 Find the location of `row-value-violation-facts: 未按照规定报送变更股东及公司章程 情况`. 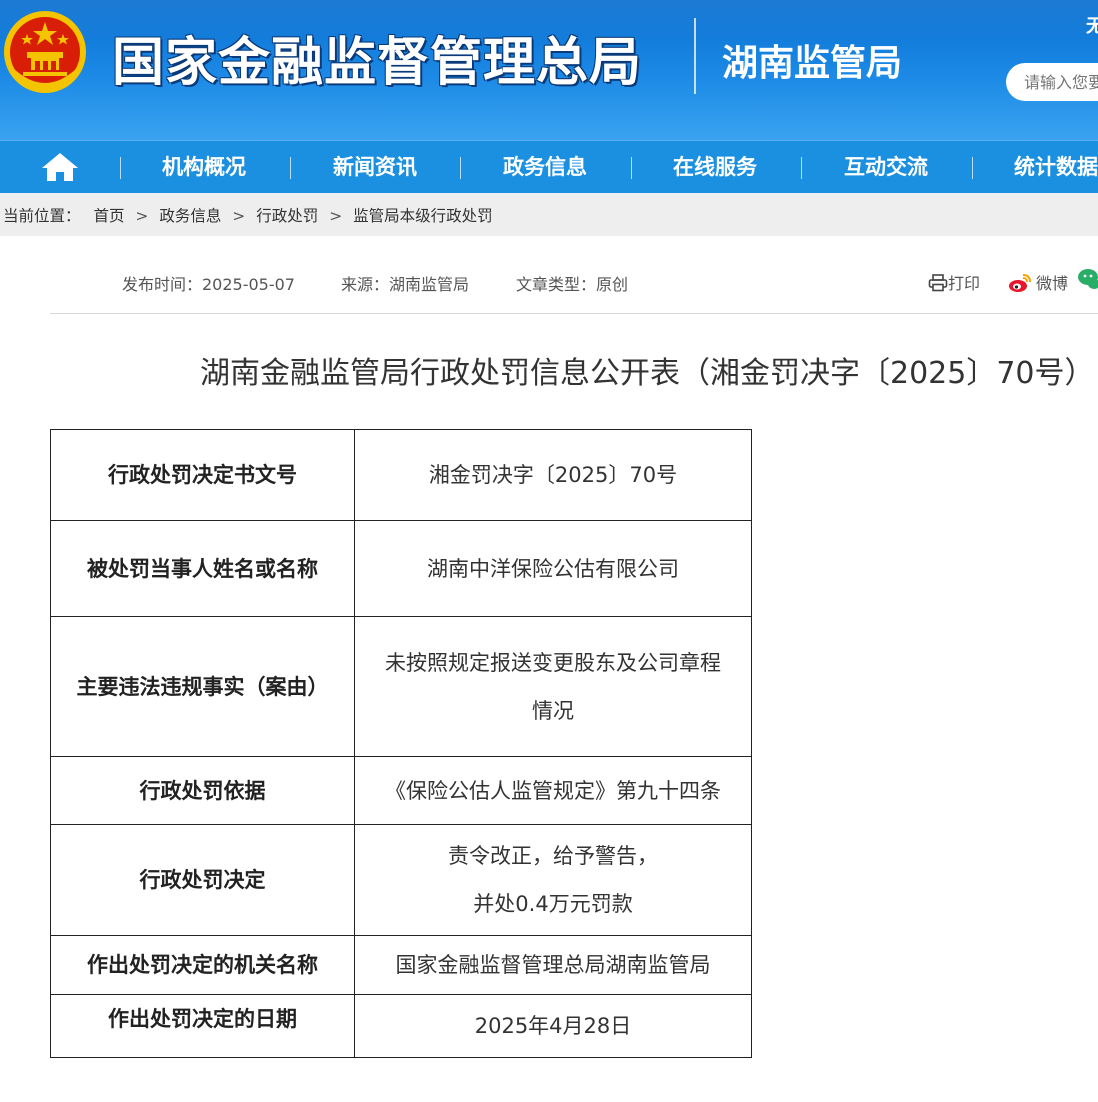

row-value-violation-facts: 未按照规定报送变更股东及公司章程 情况 is located at coordinates (553, 686).